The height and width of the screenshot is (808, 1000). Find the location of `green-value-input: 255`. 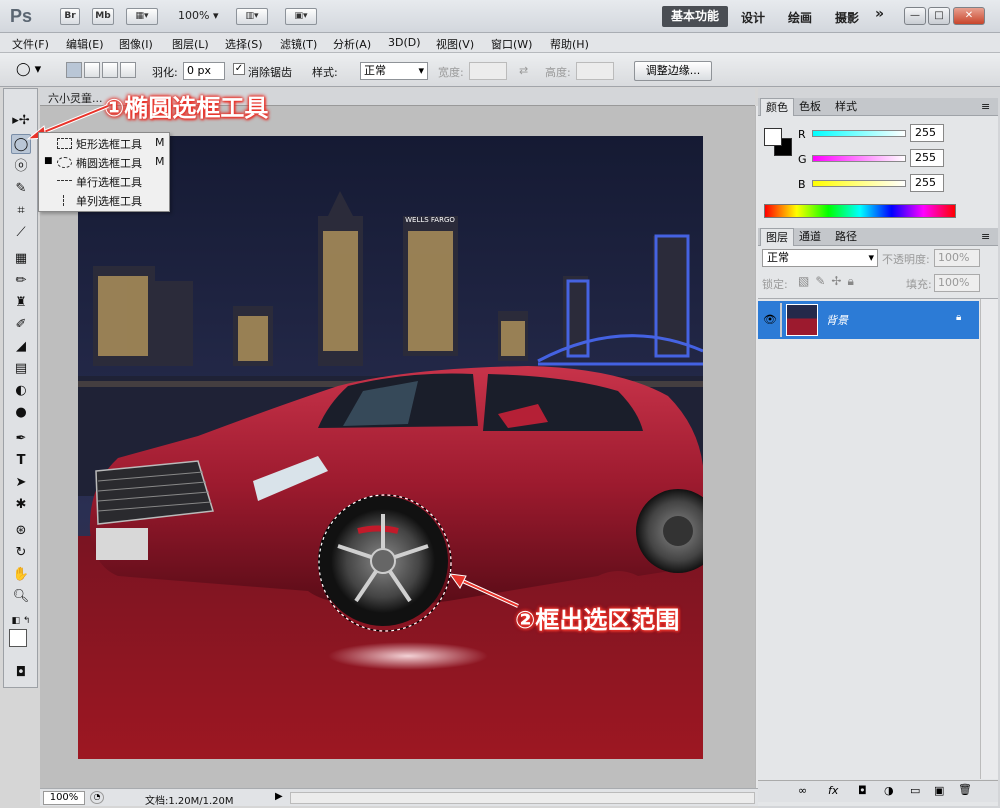

green-value-input: 255 is located at coordinates (927, 158).